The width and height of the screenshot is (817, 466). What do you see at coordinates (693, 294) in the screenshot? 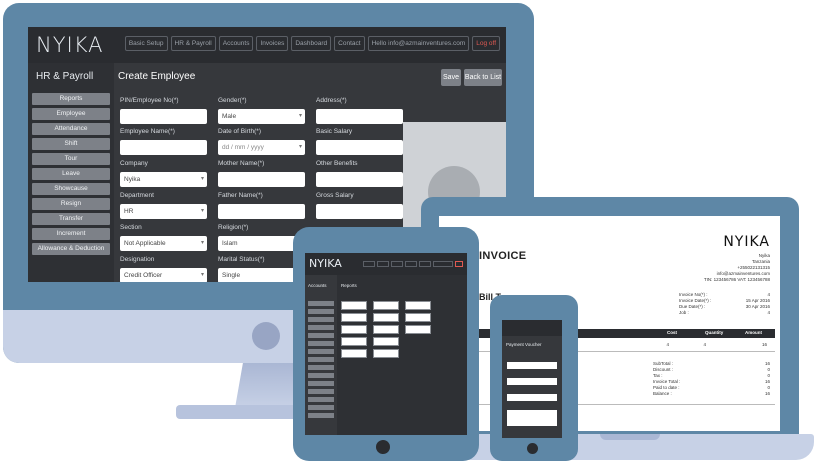
I see `invoice-no-label: Invoice No(*) :` at bounding box center [693, 294].